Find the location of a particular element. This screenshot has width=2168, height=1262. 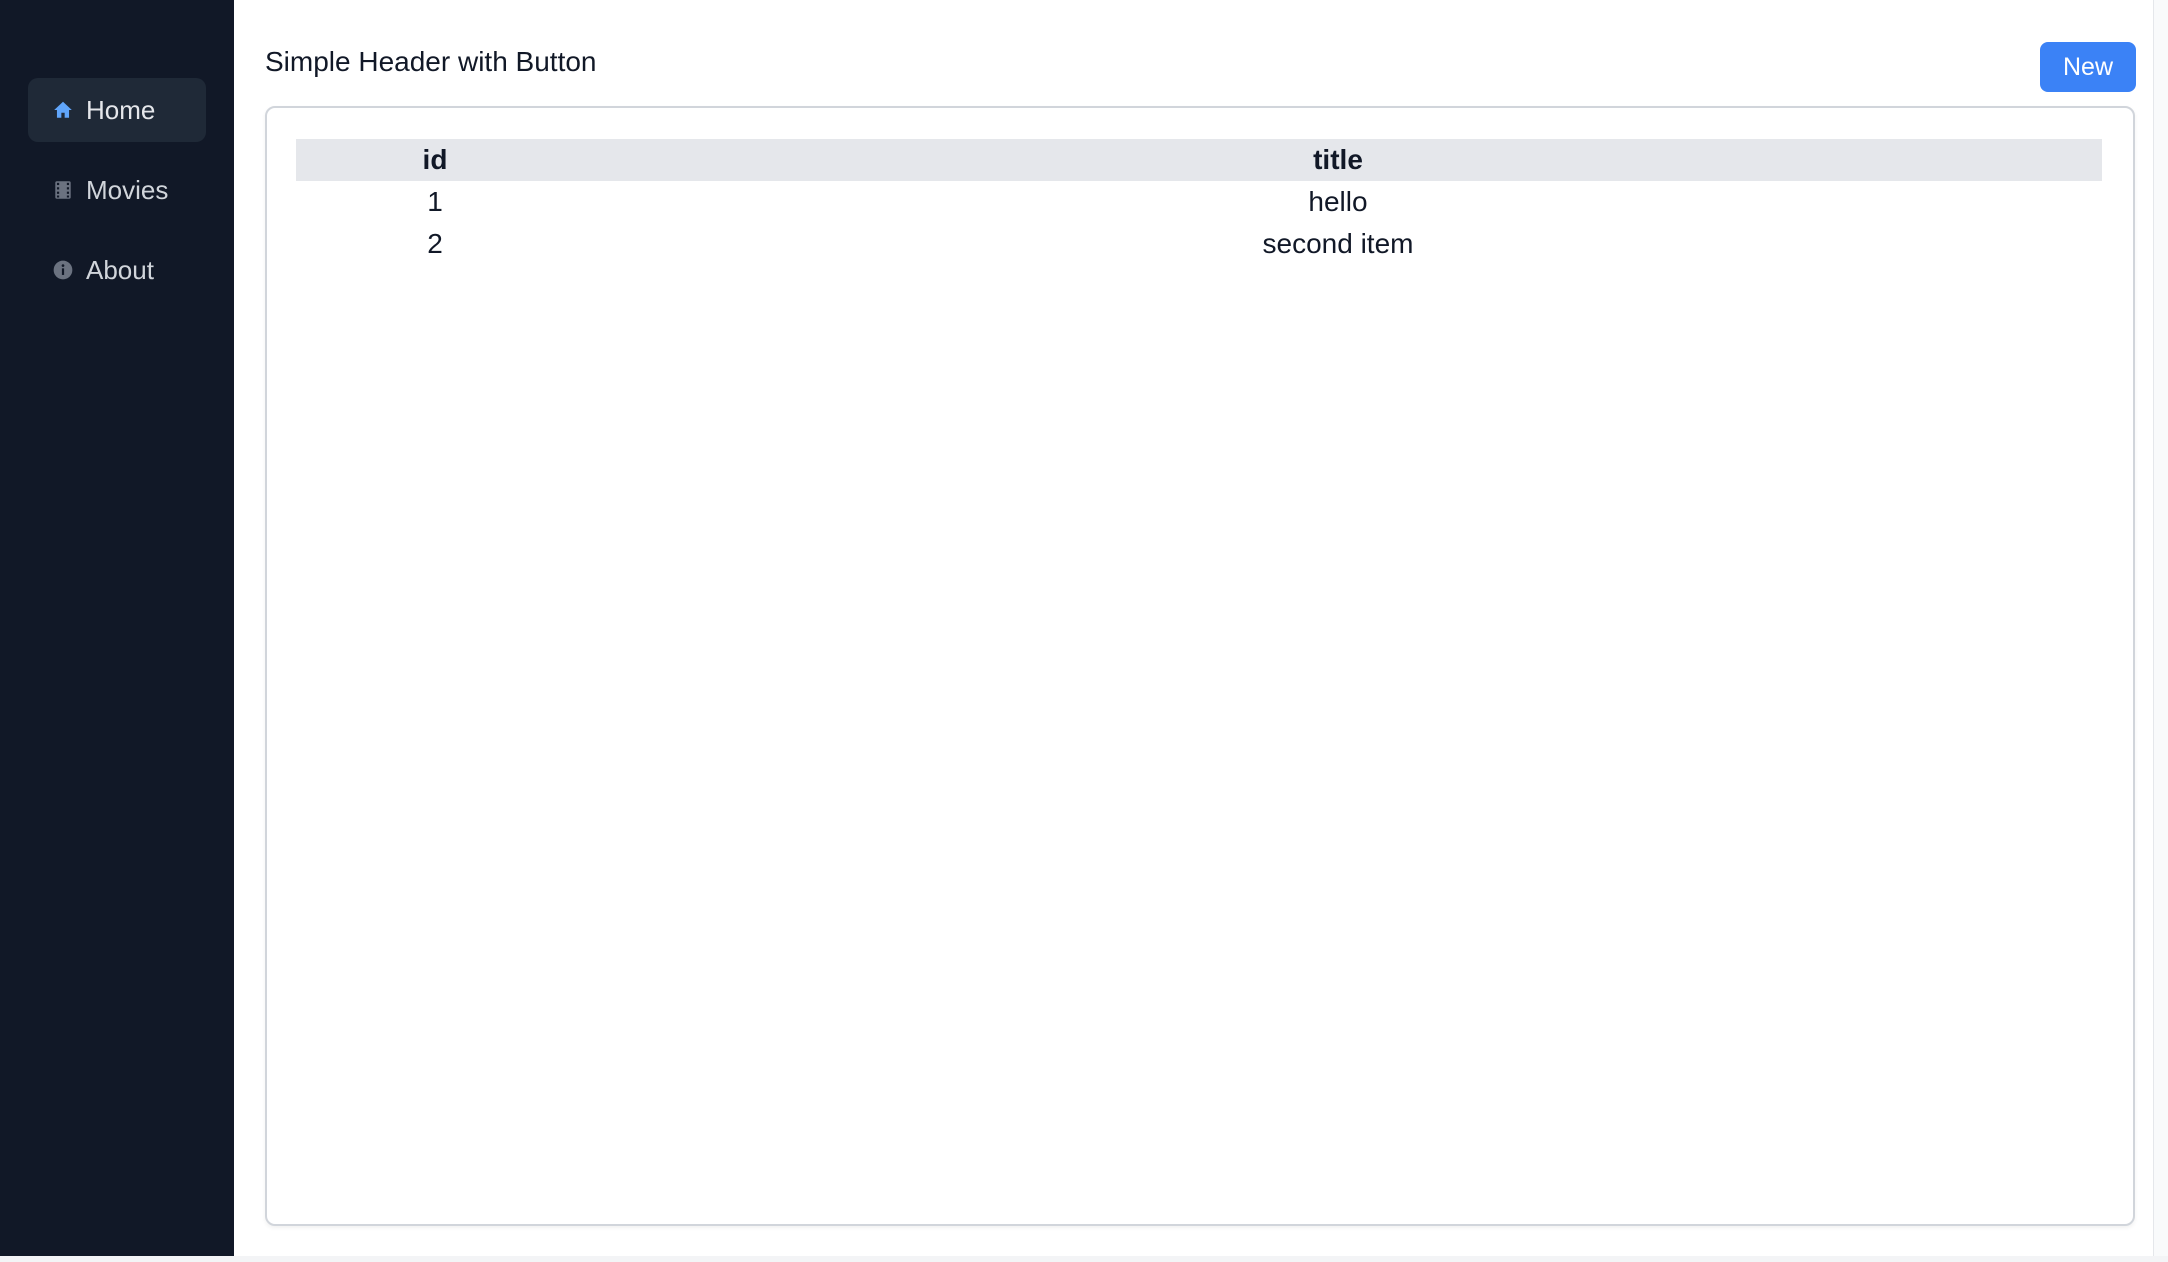

sidebar-item-about: About is located at coordinates (117, 270).